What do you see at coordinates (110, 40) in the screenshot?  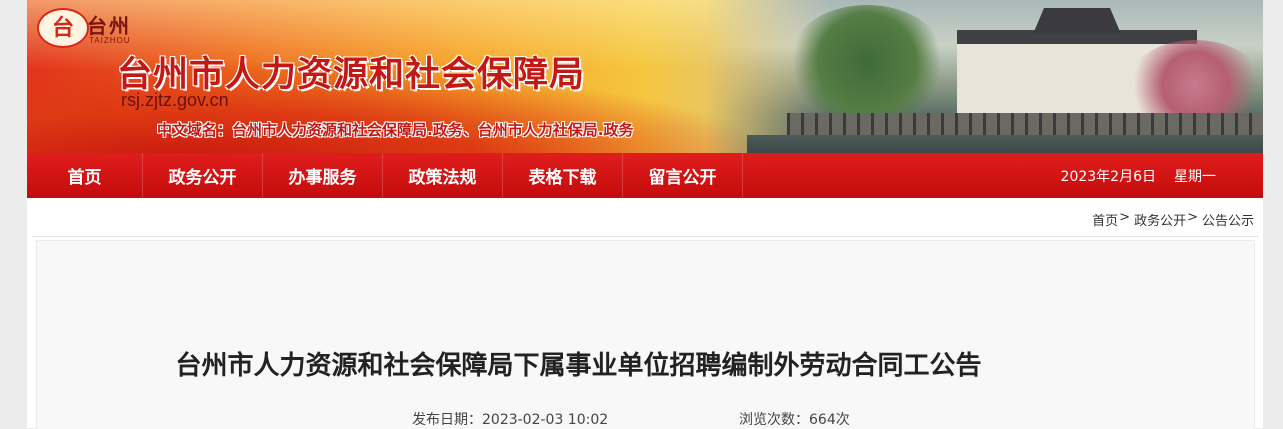 I see `logo-subtext: TAIZHOU` at bounding box center [110, 40].